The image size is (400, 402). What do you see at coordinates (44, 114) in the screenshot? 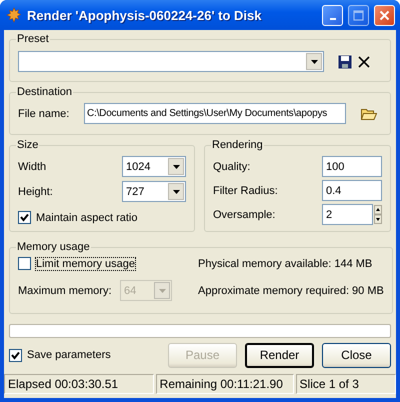
I see `field-label: File name:` at bounding box center [44, 114].